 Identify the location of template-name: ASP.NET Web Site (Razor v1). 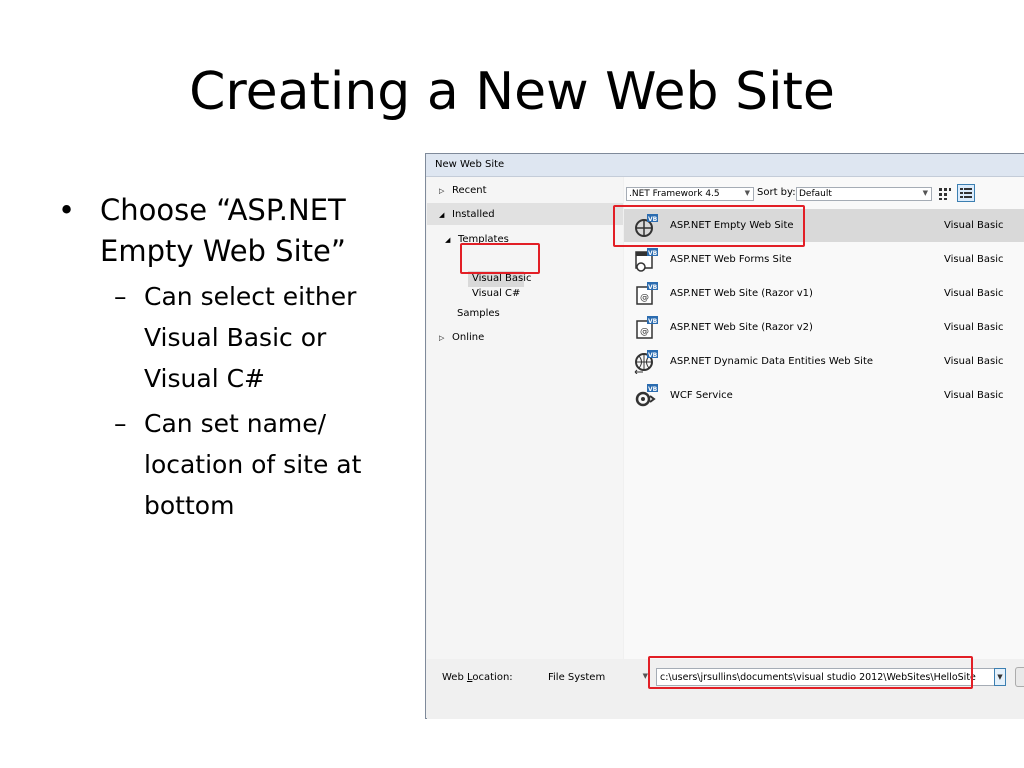
(741, 293).